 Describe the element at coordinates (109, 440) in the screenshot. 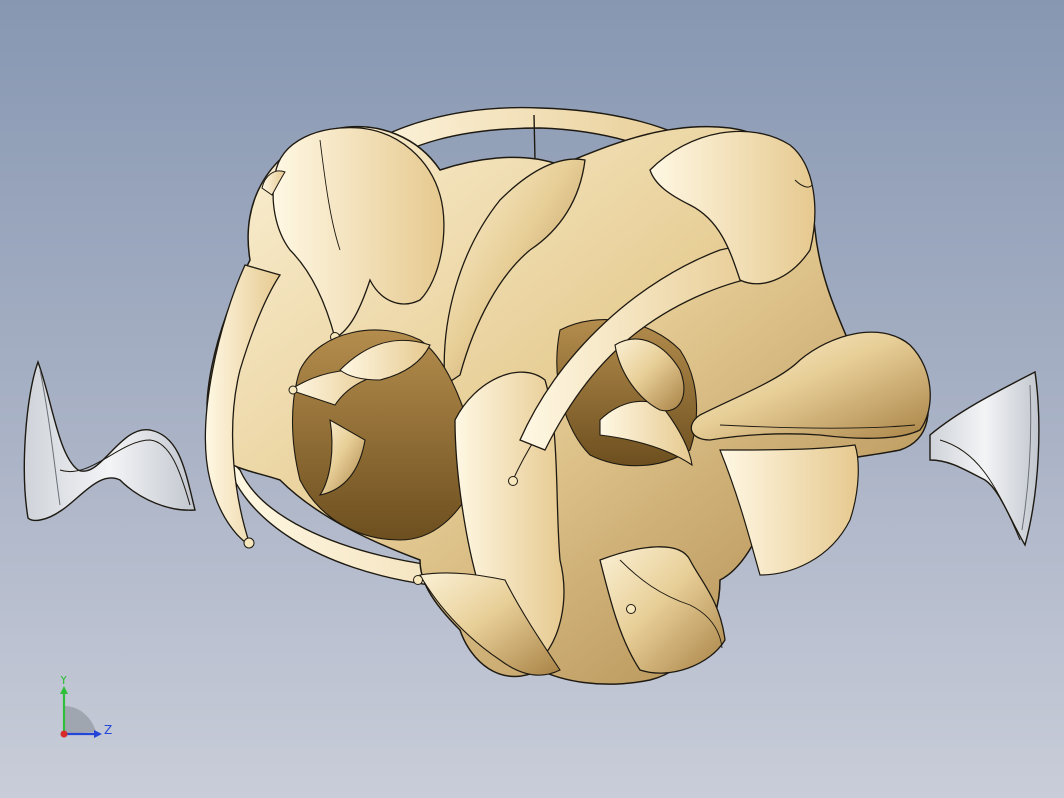

I see `left-fin-surface` at that location.